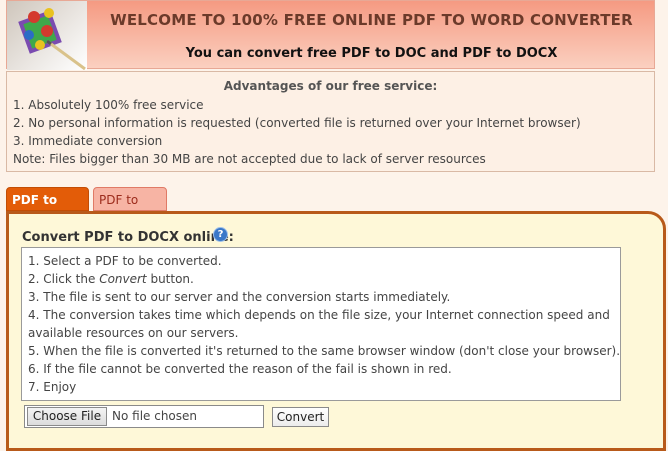 The image size is (668, 451). What do you see at coordinates (67, 416) in the screenshot?
I see `choose-file-button: Choose File` at bounding box center [67, 416].